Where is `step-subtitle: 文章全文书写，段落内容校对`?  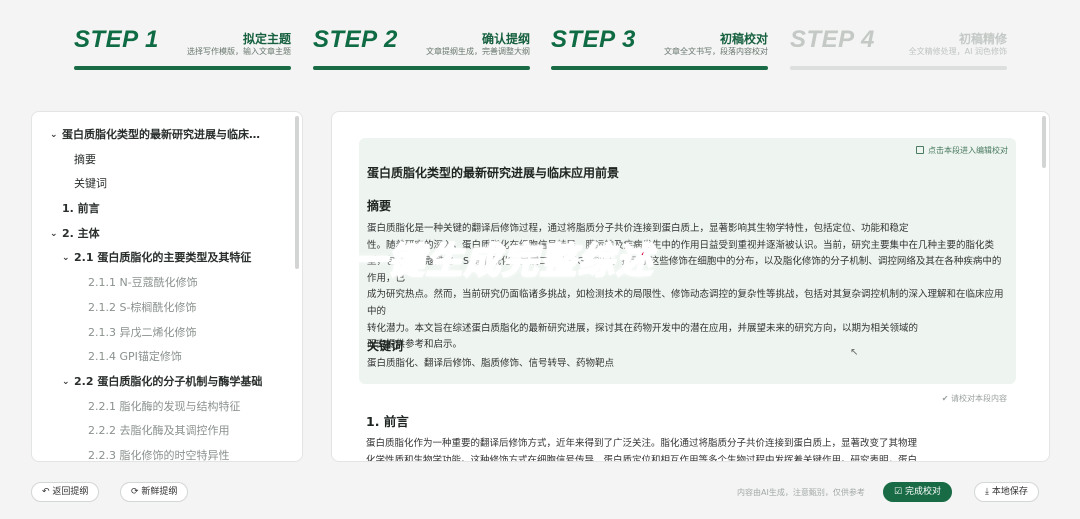 step-subtitle: 文章全文书写，段落内容校对 is located at coordinates (716, 51).